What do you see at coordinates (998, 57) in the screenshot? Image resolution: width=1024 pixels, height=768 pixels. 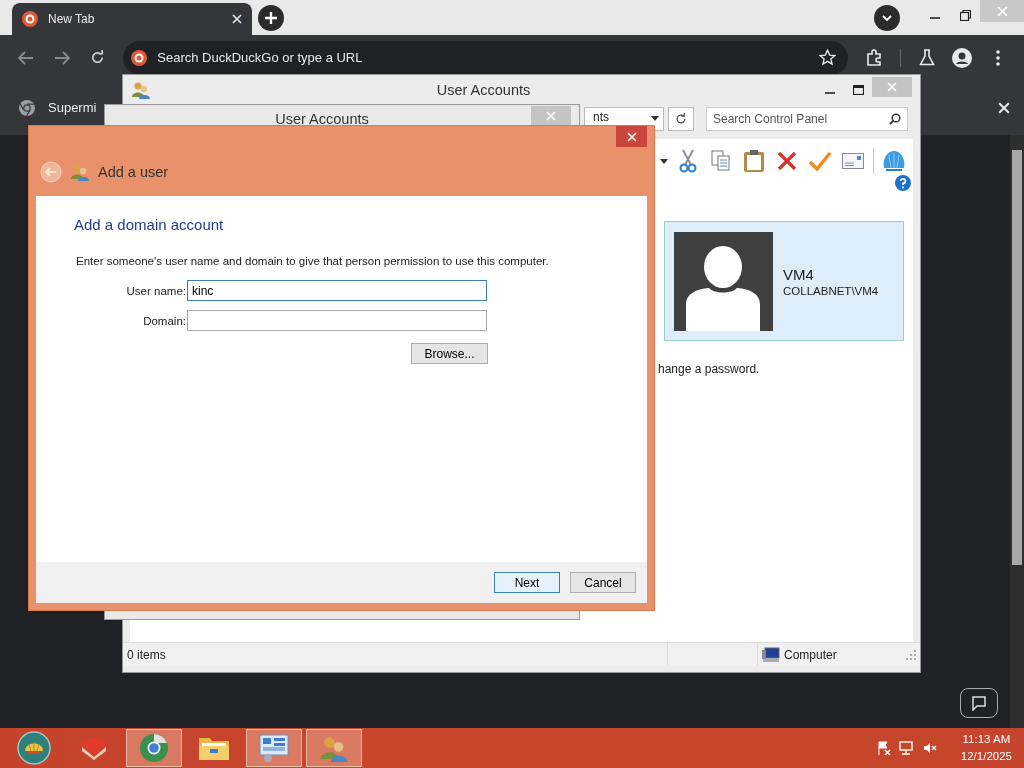 I see `menu-icon` at bounding box center [998, 57].